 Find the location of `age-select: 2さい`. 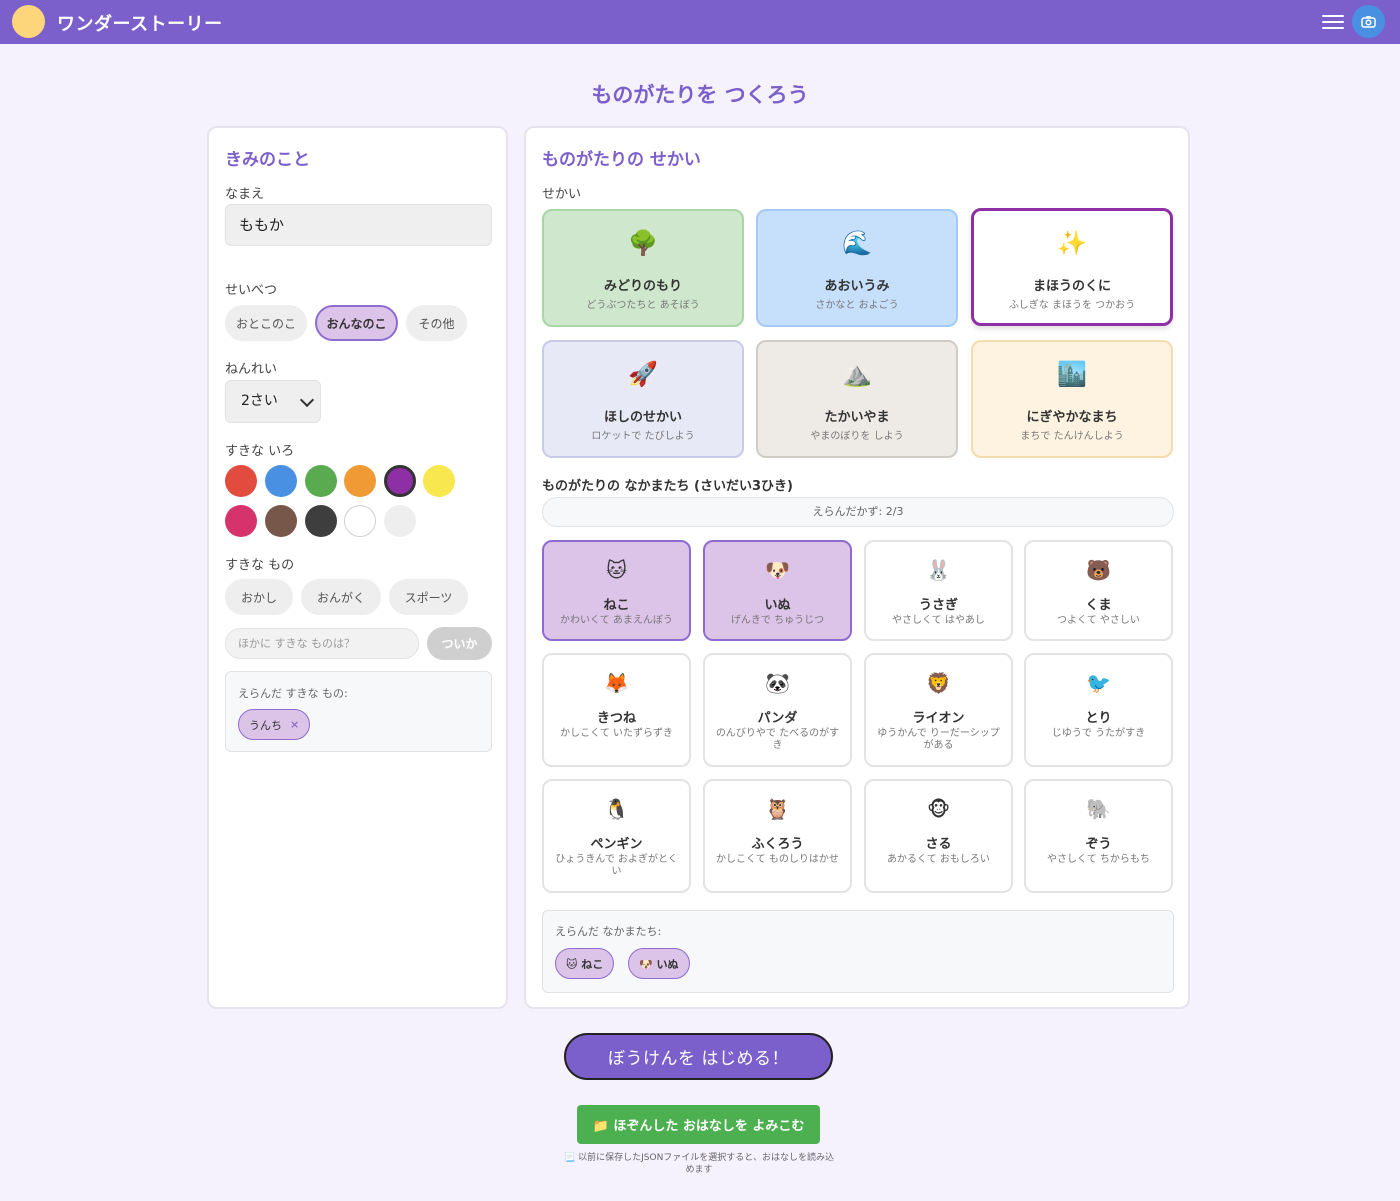

age-select: 2さい is located at coordinates (273, 401).